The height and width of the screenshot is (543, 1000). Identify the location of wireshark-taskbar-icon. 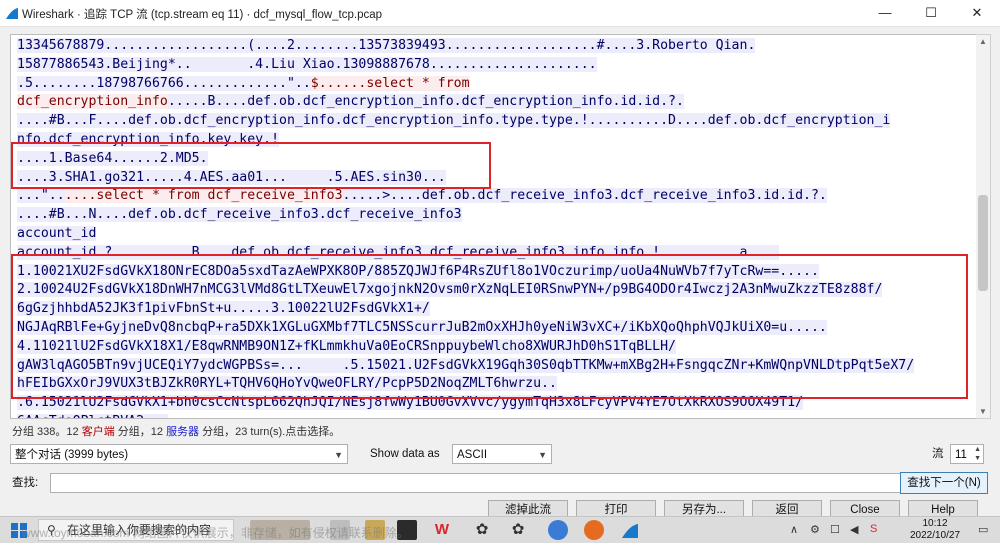
(630, 530).